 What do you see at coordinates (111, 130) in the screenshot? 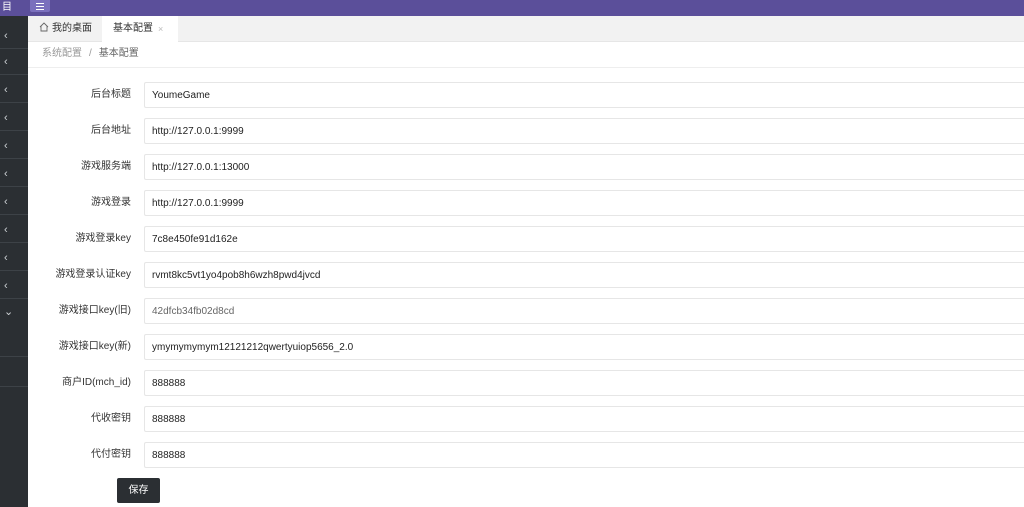
I see `field-label-admin-url: 后台地址` at bounding box center [111, 130].